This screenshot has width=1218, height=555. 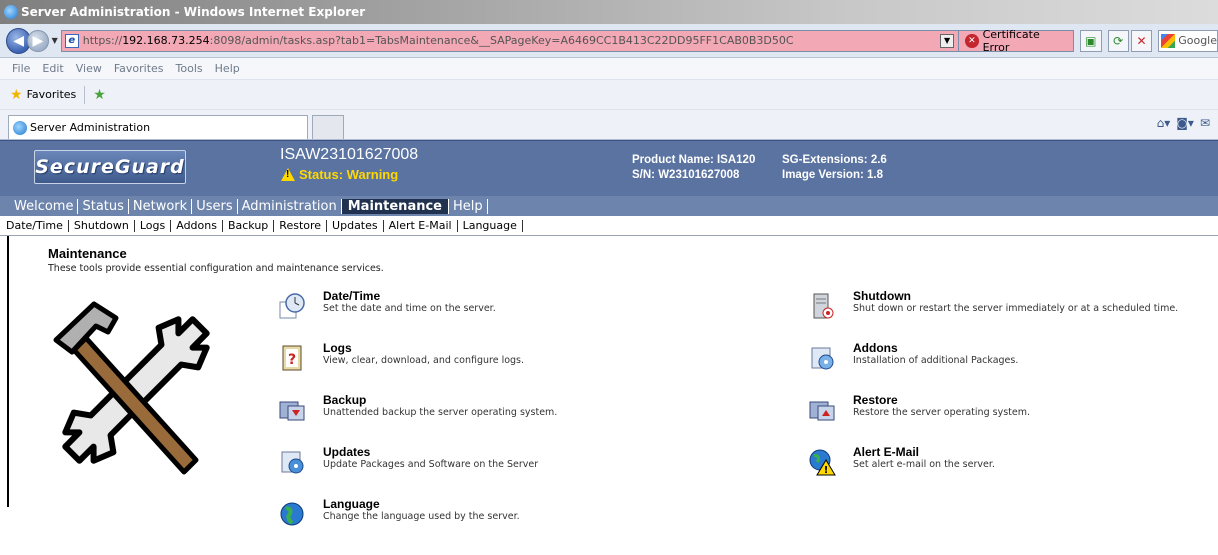 What do you see at coordinates (89, 68) in the screenshot?
I see `menu-view: View` at bounding box center [89, 68].